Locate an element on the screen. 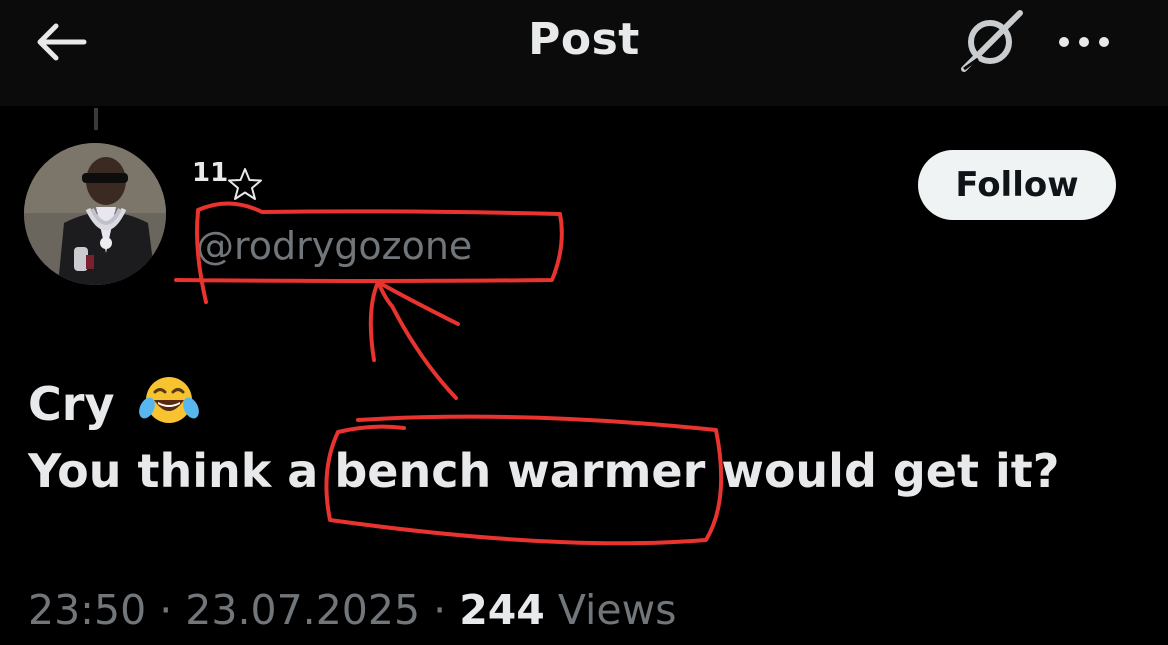 Image resolution: width=1168 pixels, height=645 pixels. thread-connector is located at coordinates (96, 119).